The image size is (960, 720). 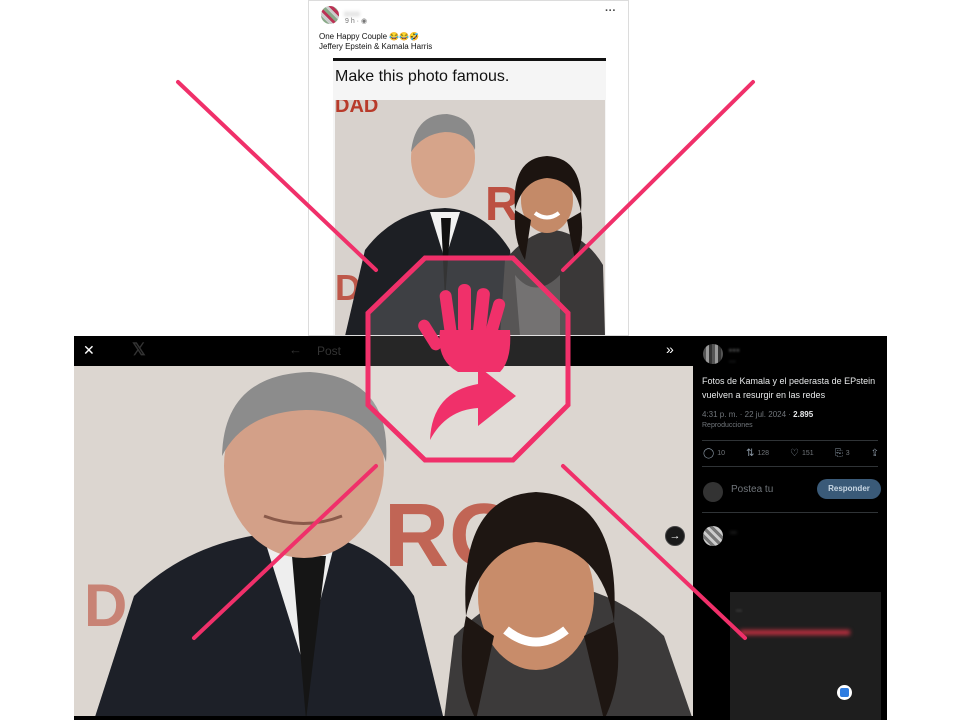 I want to click on post-actions: ◯ 10 ⇅ 128 ♡ 151 ⎘ 3 ⇪, so click(x=791, y=453).